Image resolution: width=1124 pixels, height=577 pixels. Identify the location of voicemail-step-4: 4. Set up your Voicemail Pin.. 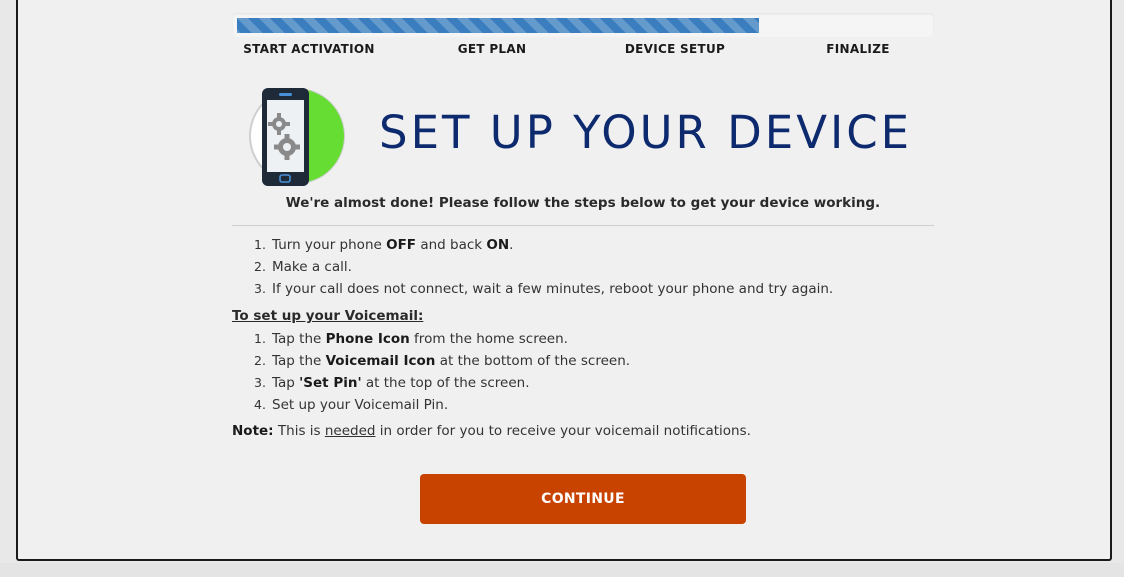
(442, 405).